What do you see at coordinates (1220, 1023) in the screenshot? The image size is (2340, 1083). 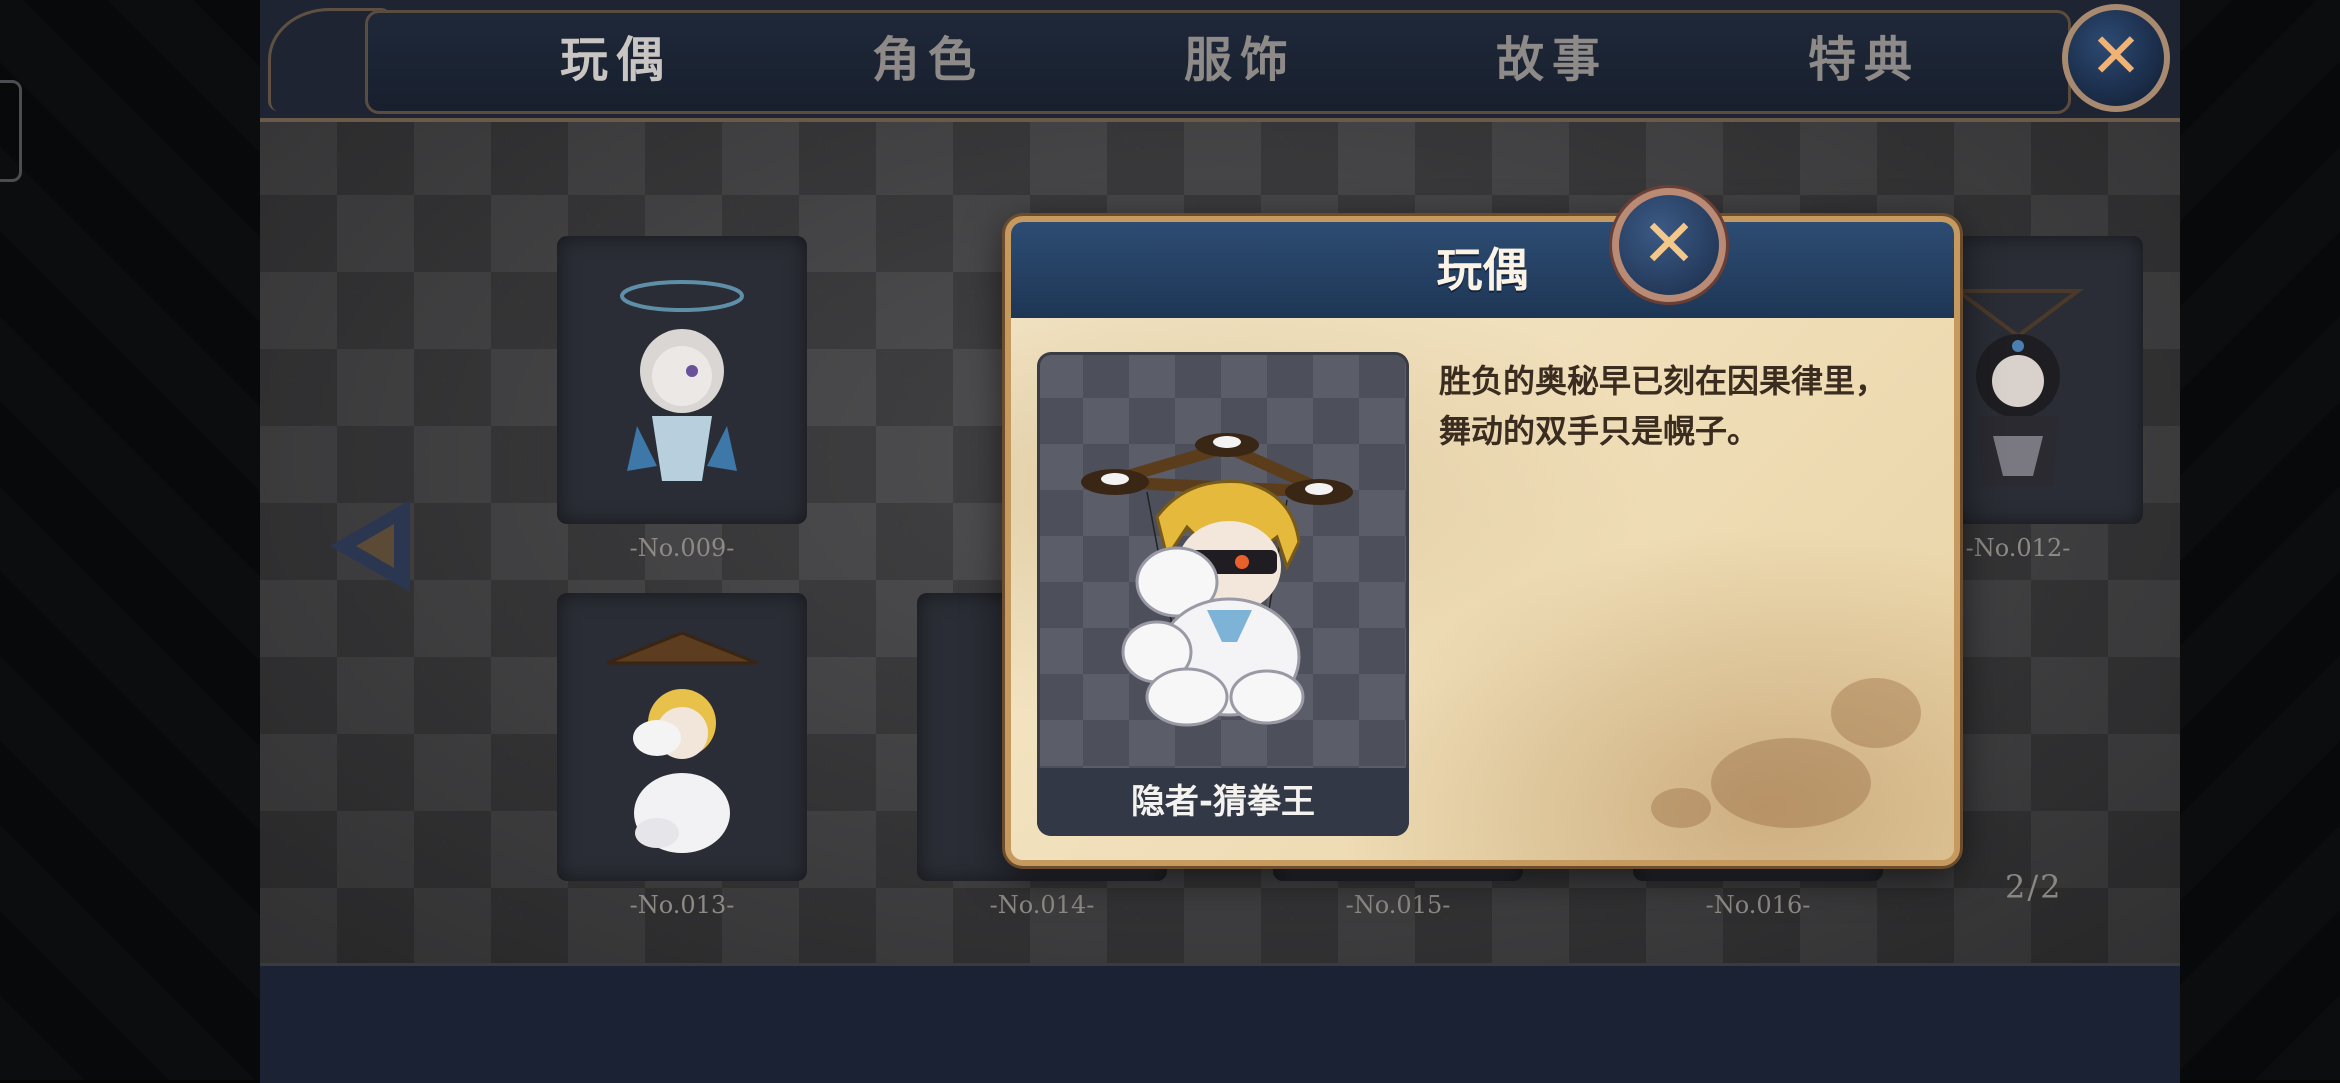 I see `bottom-bar` at bounding box center [1220, 1023].